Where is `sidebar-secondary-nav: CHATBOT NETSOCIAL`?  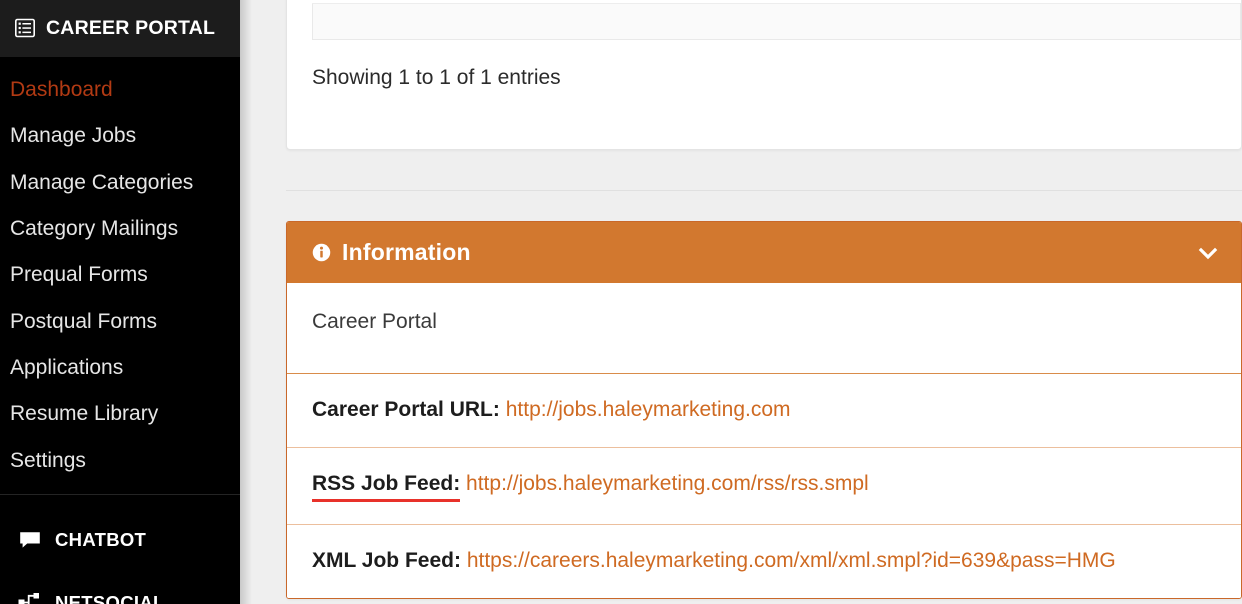
sidebar-secondary-nav: CHATBOT NETSOCIAL is located at coordinates (120, 549).